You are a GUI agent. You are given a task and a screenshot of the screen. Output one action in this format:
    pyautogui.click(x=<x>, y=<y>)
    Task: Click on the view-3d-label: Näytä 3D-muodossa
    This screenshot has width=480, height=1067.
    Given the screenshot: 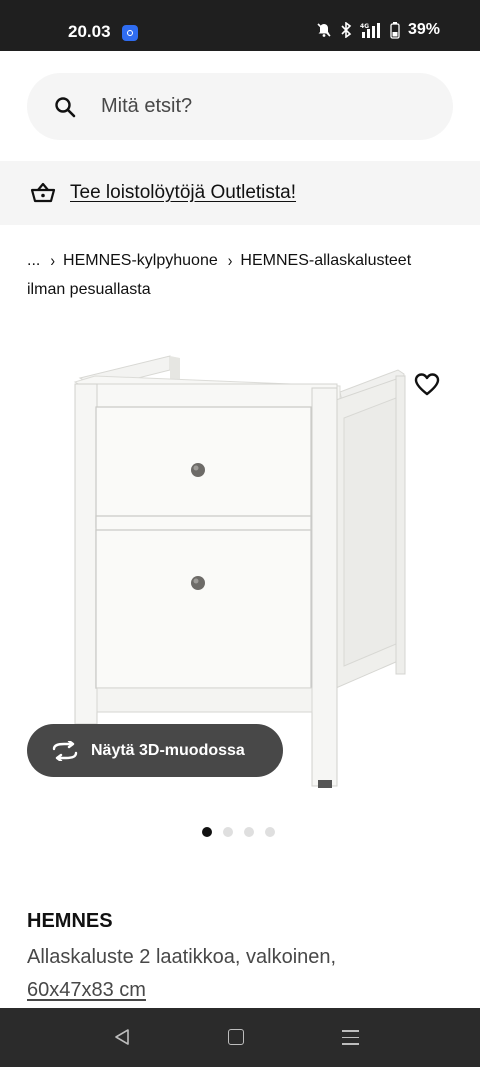 What is the action you would take?
    pyautogui.click(x=168, y=750)
    